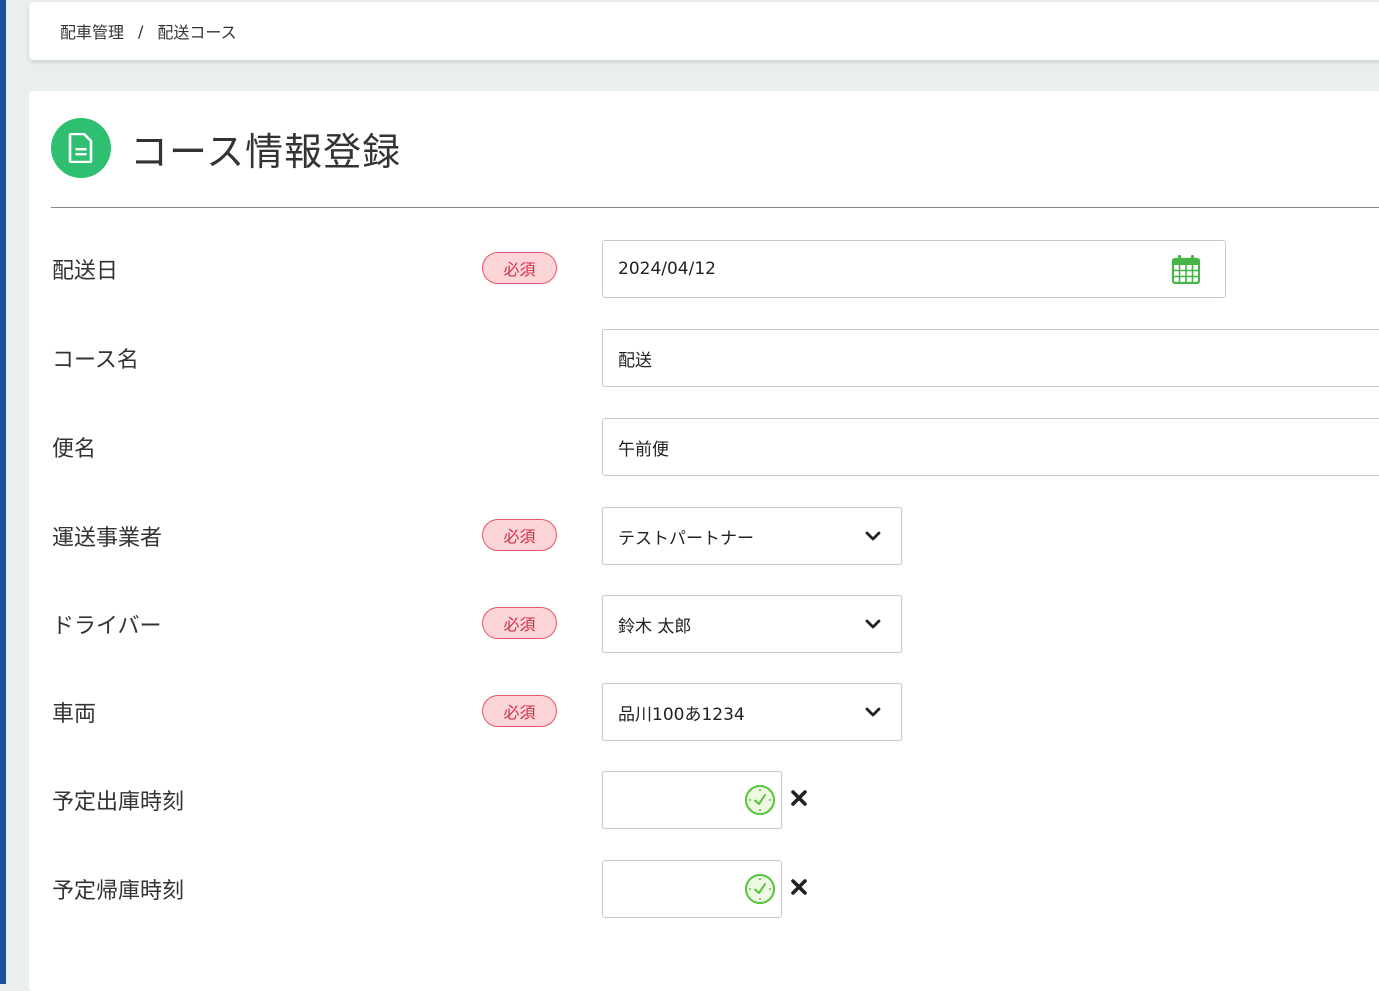  Describe the element at coordinates (197, 32) in the screenshot. I see `breadcrumb-current: 配送コース` at that location.